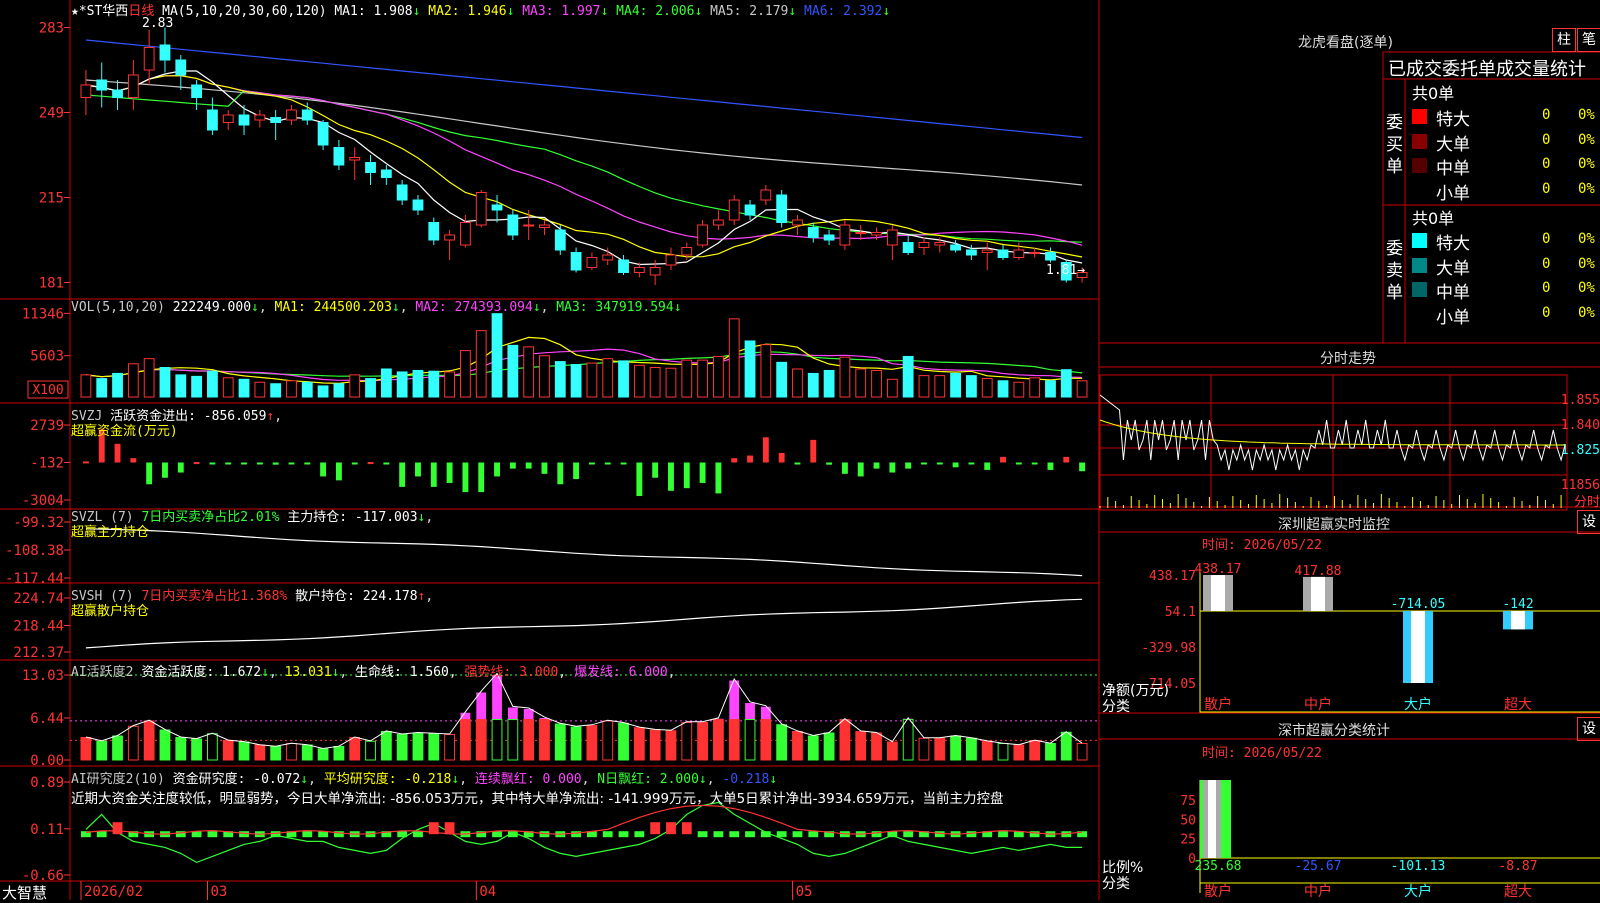 The height and width of the screenshot is (903, 1600). What do you see at coordinates (1168, 648) in the screenshot?
I see `sz-tick: -329.98` at bounding box center [1168, 648].